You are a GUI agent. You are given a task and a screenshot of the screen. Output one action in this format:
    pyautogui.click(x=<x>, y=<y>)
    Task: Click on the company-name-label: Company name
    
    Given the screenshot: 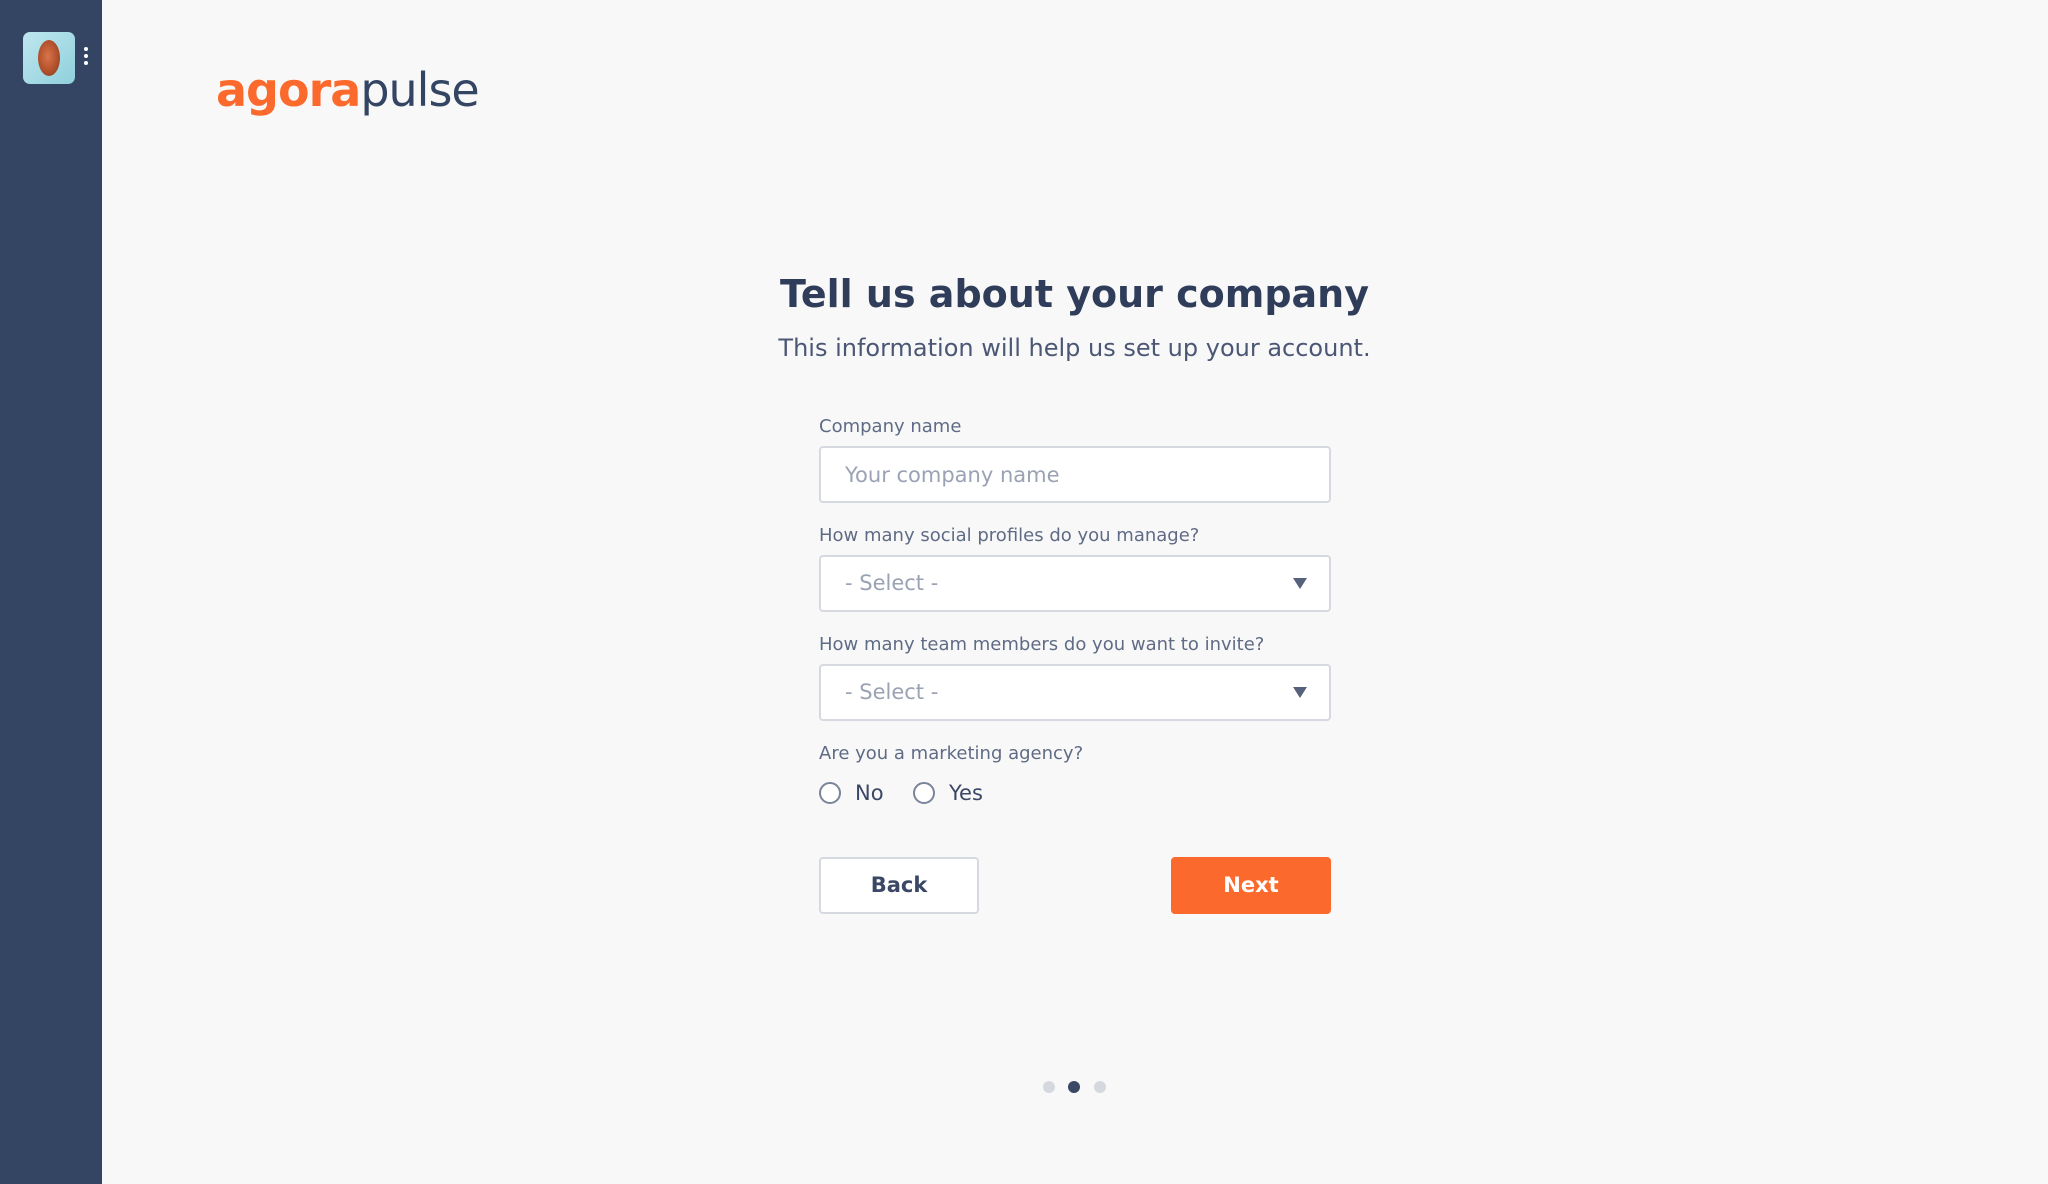 What is the action you would take?
    pyautogui.click(x=890, y=426)
    